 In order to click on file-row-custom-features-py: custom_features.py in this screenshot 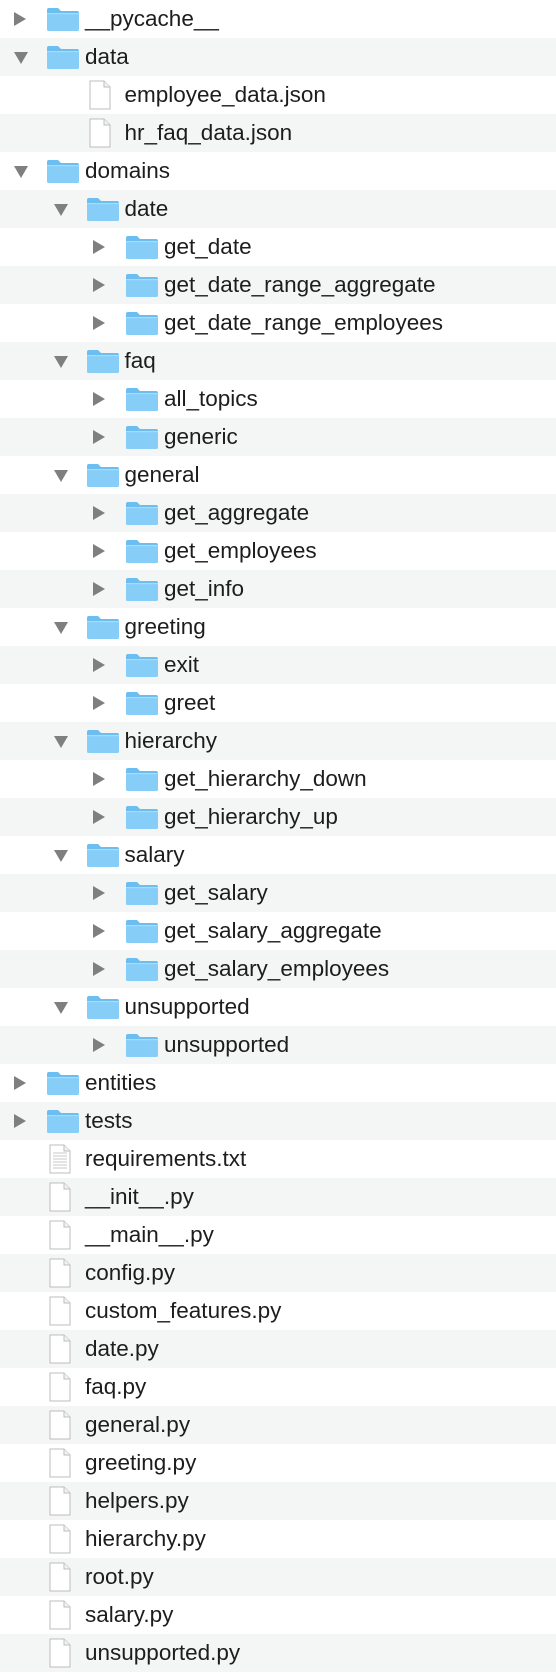, I will do `click(278, 1311)`.